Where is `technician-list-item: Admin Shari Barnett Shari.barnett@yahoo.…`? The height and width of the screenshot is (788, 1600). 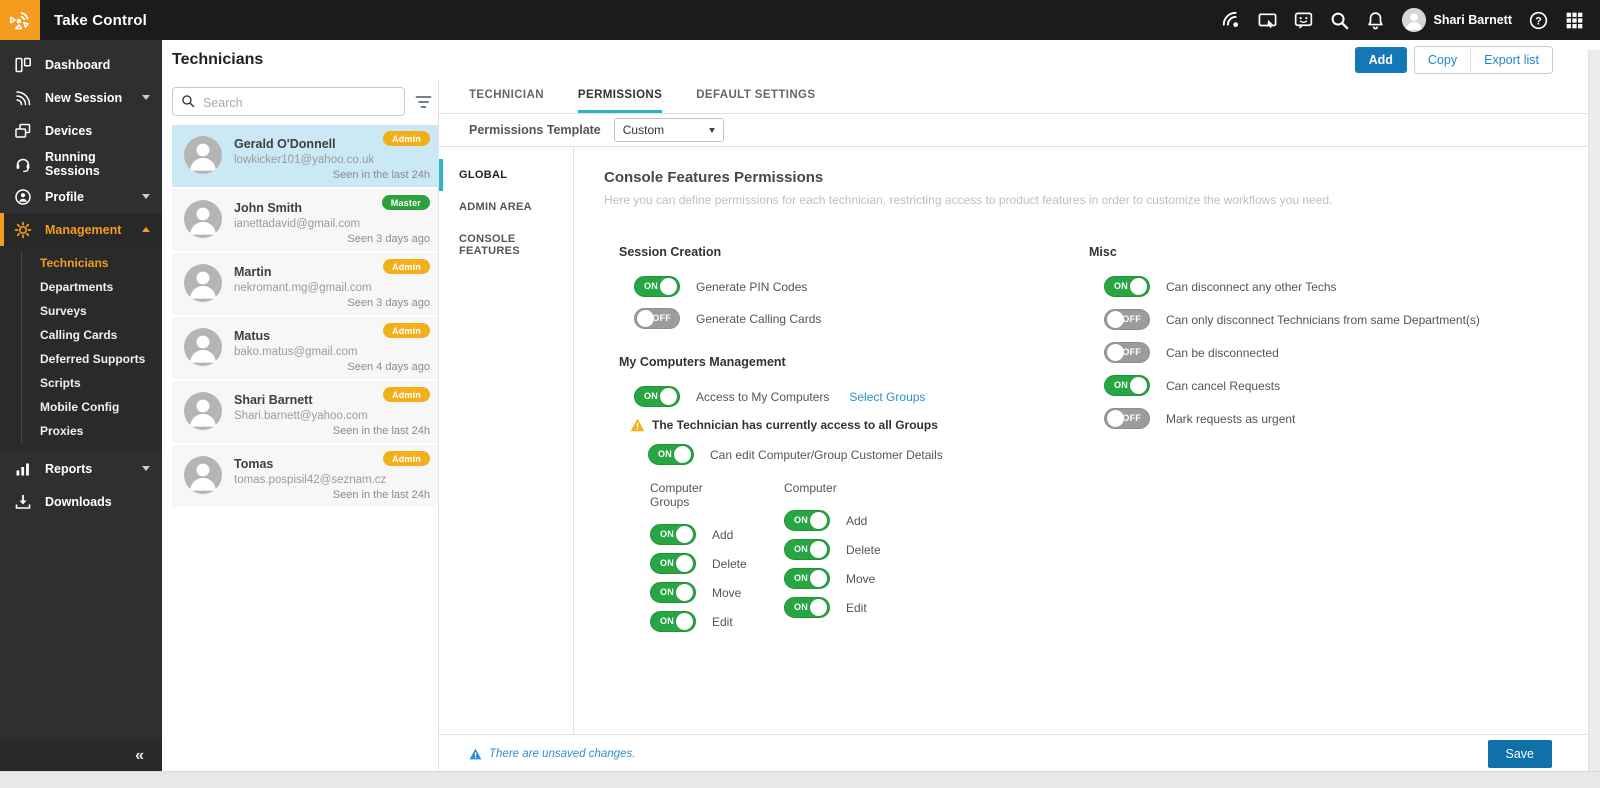
technician-list-item: Admin Shari Barnett Shari.barnett@yahoo.… is located at coordinates (305, 412).